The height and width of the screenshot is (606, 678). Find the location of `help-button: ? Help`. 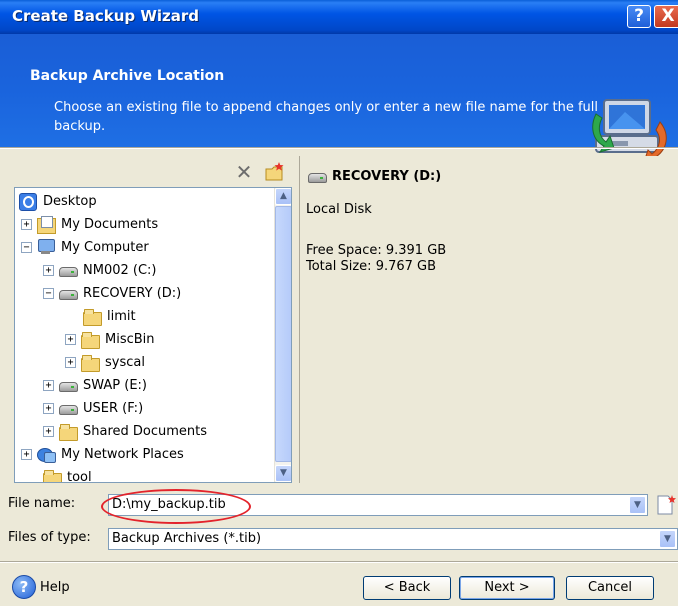

help-button: ? Help is located at coordinates (41, 587).